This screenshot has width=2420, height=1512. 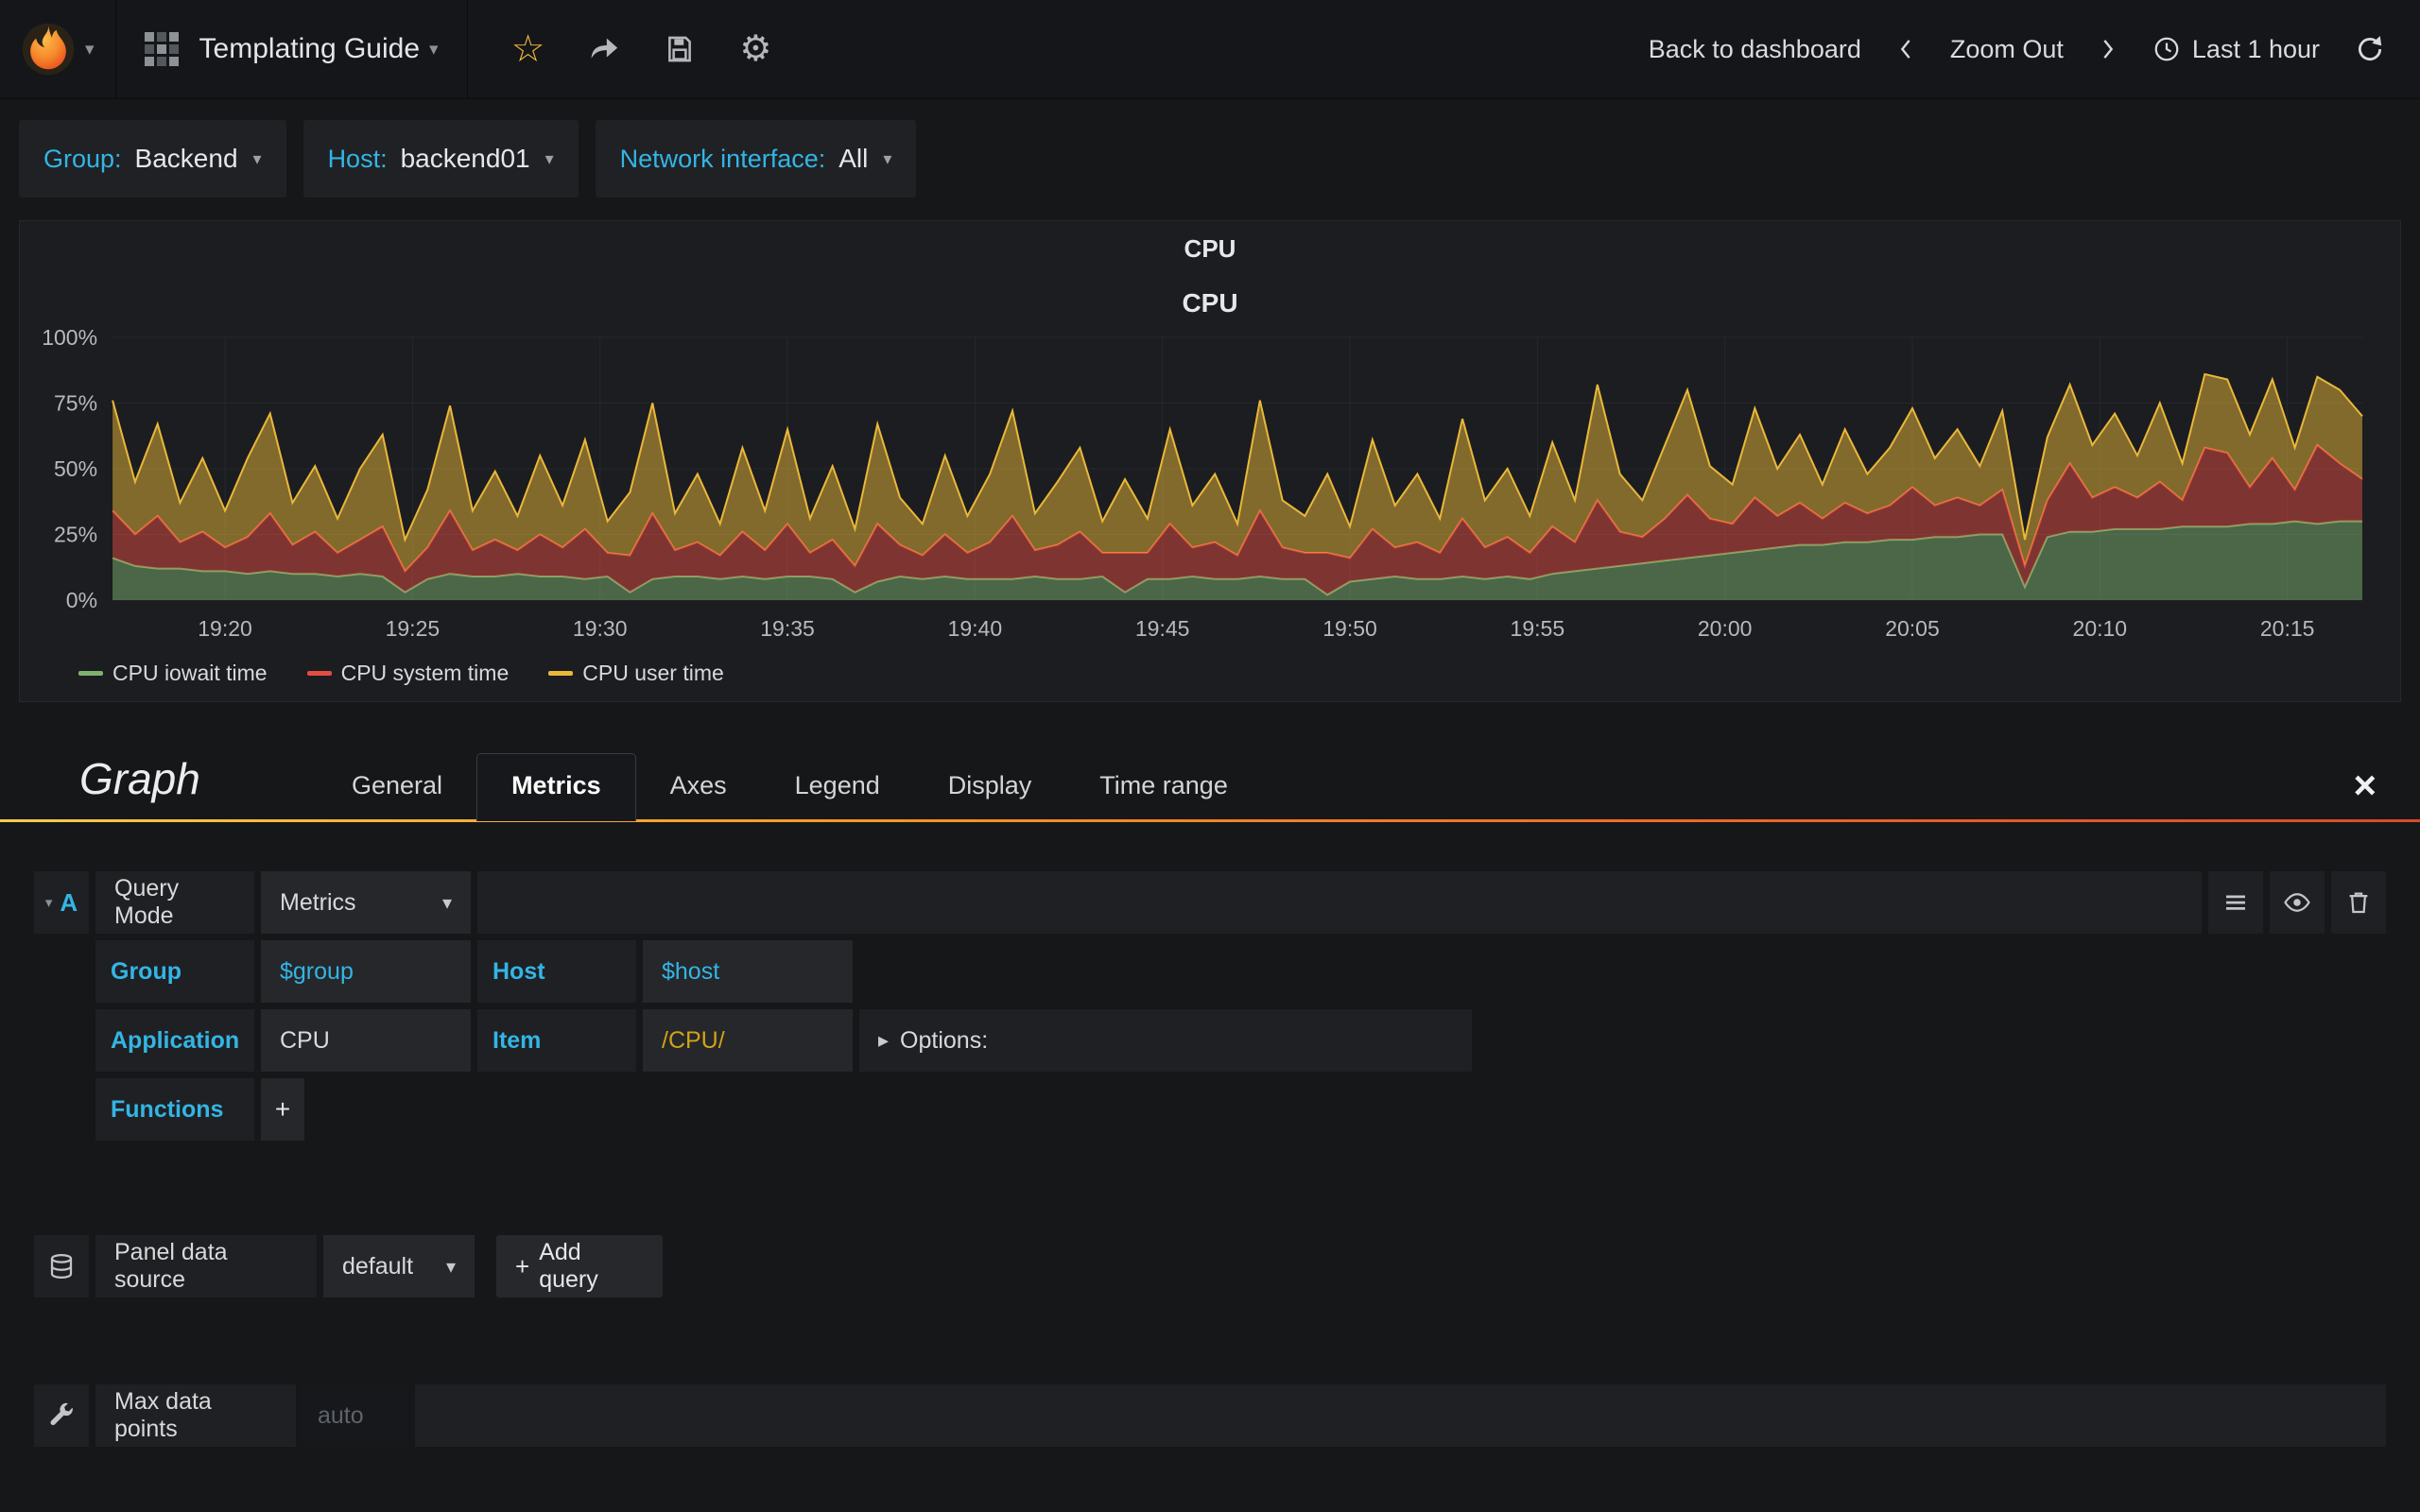 I want to click on hamburger-icon, so click(x=2235, y=902).